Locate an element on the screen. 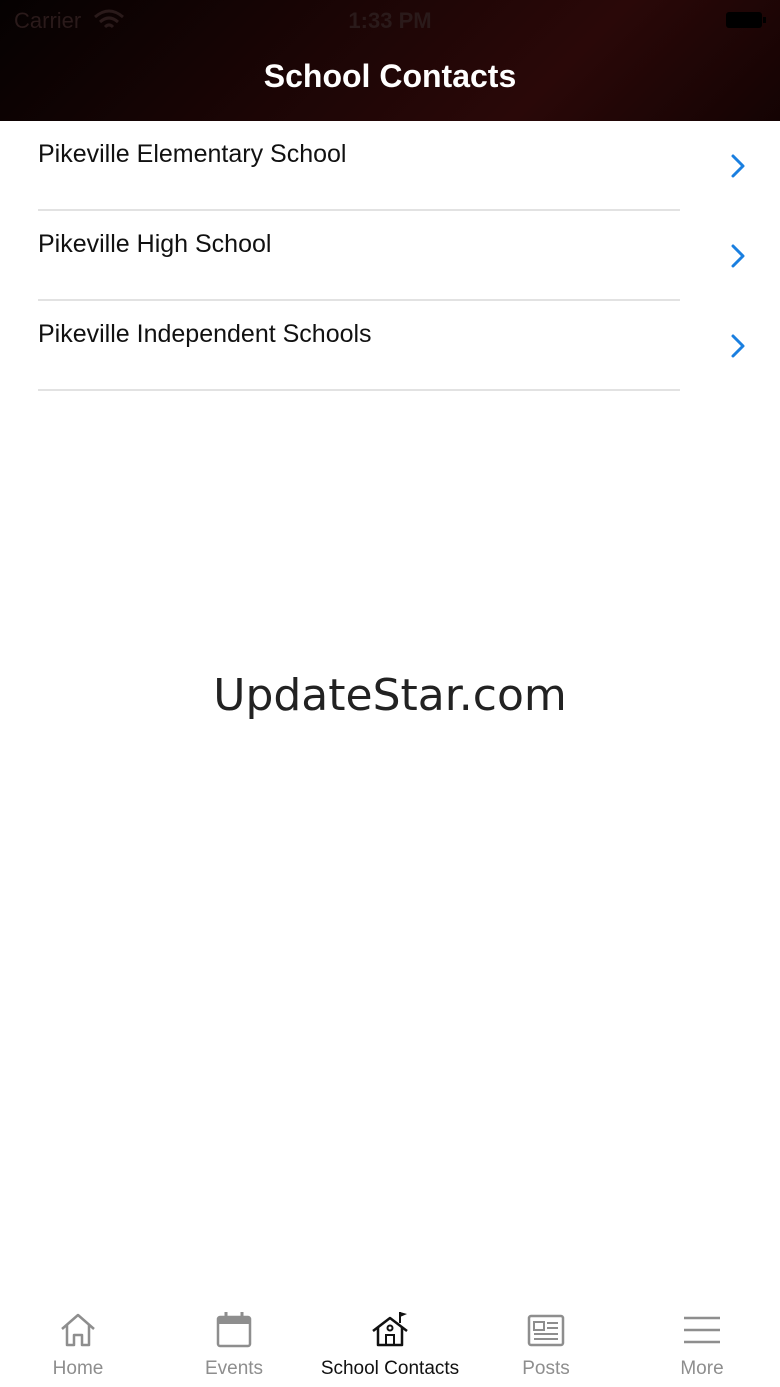  tab-school-contacts: School Contacts is located at coordinates (390, 1341).